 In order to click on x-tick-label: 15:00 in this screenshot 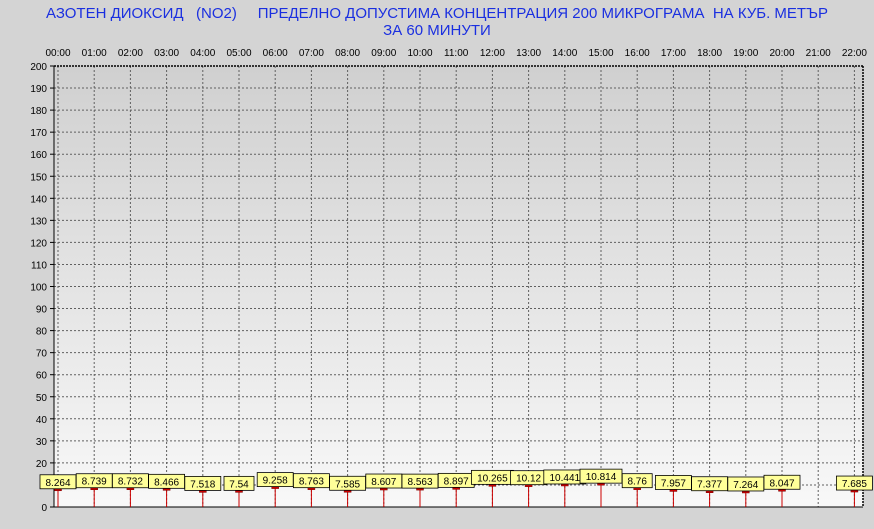, I will do `click(600, 53)`.